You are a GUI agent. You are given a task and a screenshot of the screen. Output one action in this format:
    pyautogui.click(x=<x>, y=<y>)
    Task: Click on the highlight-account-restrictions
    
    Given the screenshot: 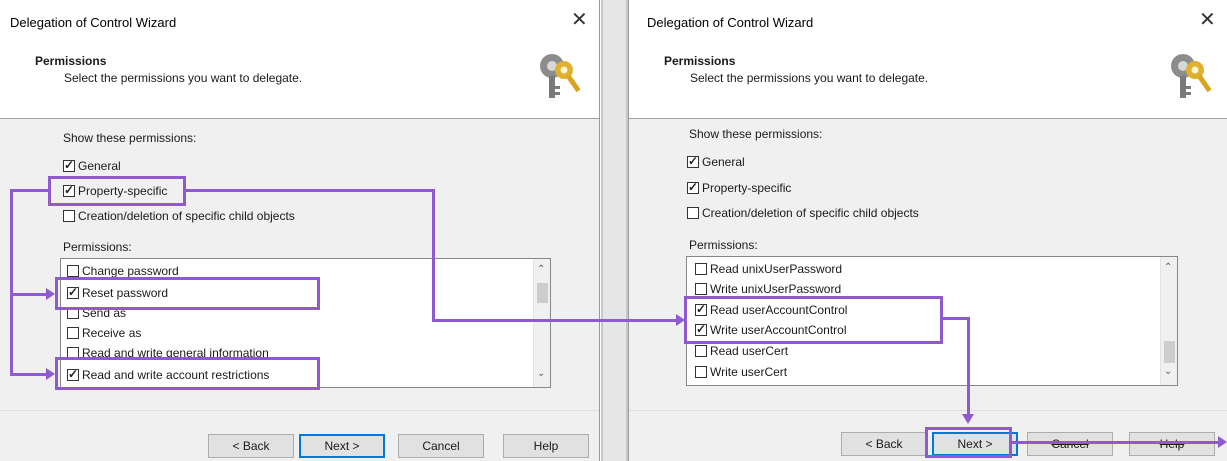 What is the action you would take?
    pyautogui.click(x=187, y=373)
    